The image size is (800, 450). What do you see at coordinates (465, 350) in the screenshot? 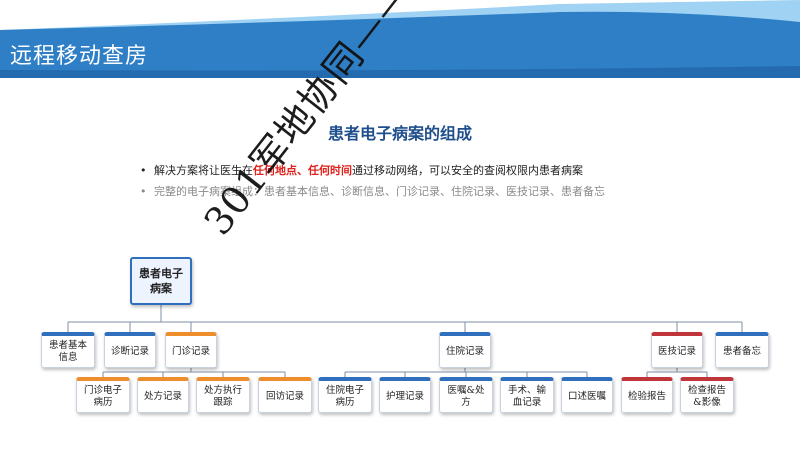
I see `node-inpatient-record: 住院记录` at bounding box center [465, 350].